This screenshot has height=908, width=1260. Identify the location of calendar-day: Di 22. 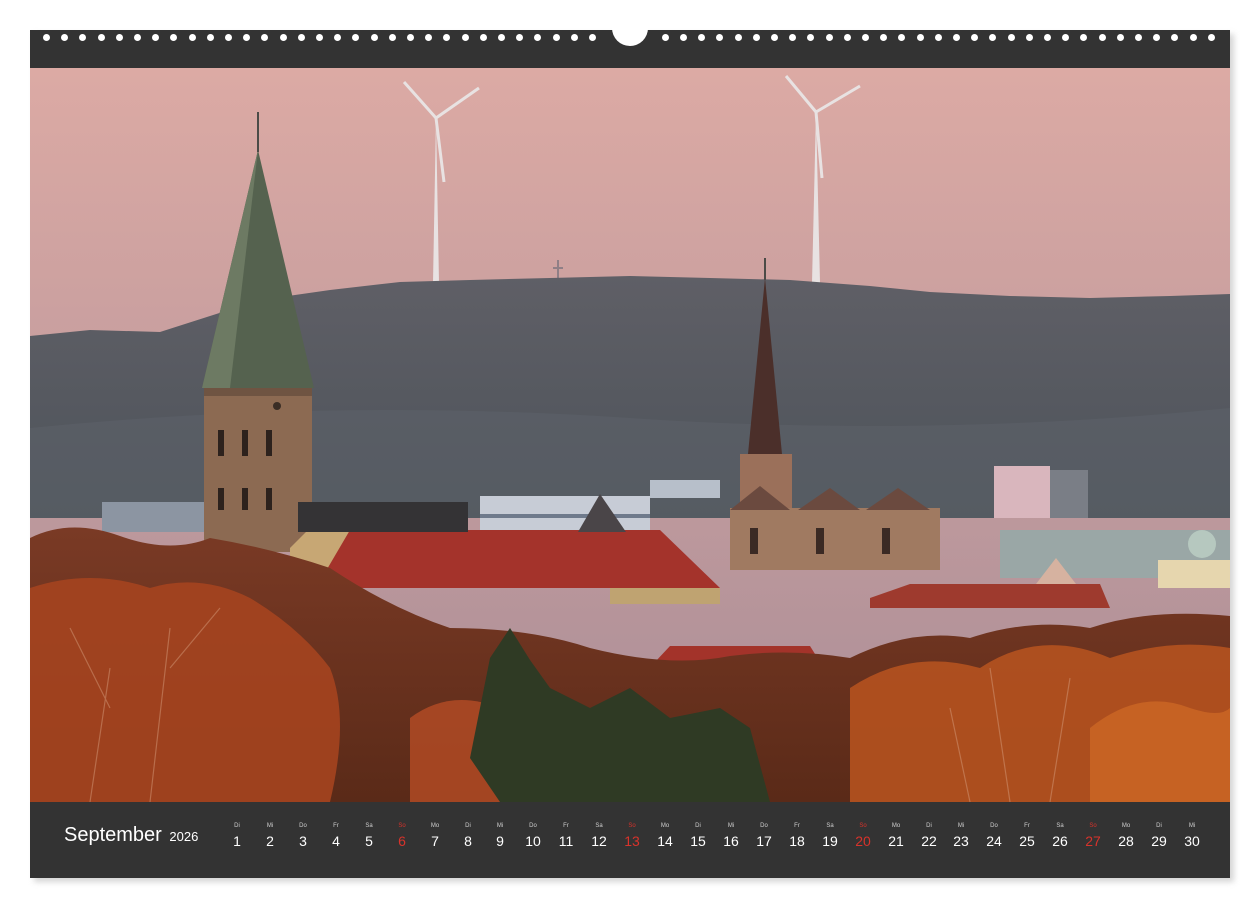
(929, 836).